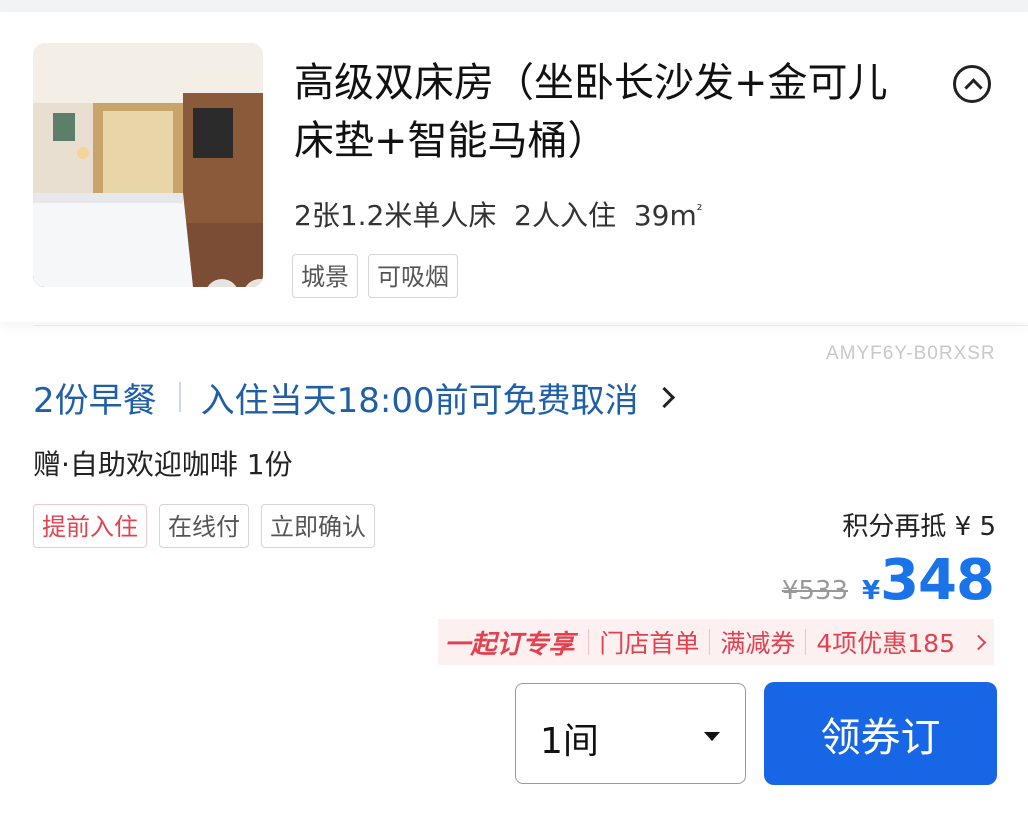 Image resolution: width=1028 pixels, height=822 pixels. Describe the element at coordinates (514, 6) in the screenshot. I see `top-band` at that location.